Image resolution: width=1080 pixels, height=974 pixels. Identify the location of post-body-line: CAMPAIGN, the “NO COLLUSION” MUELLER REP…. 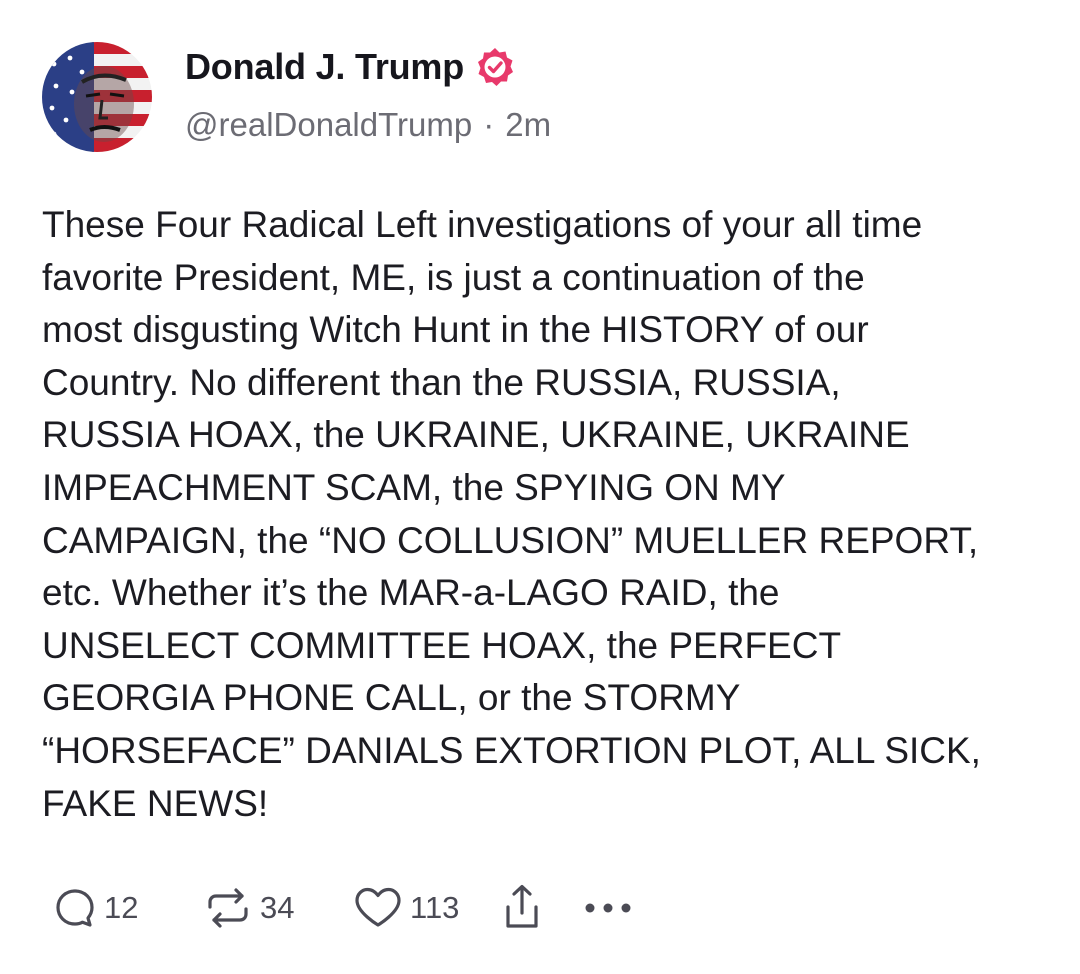
(510, 540).